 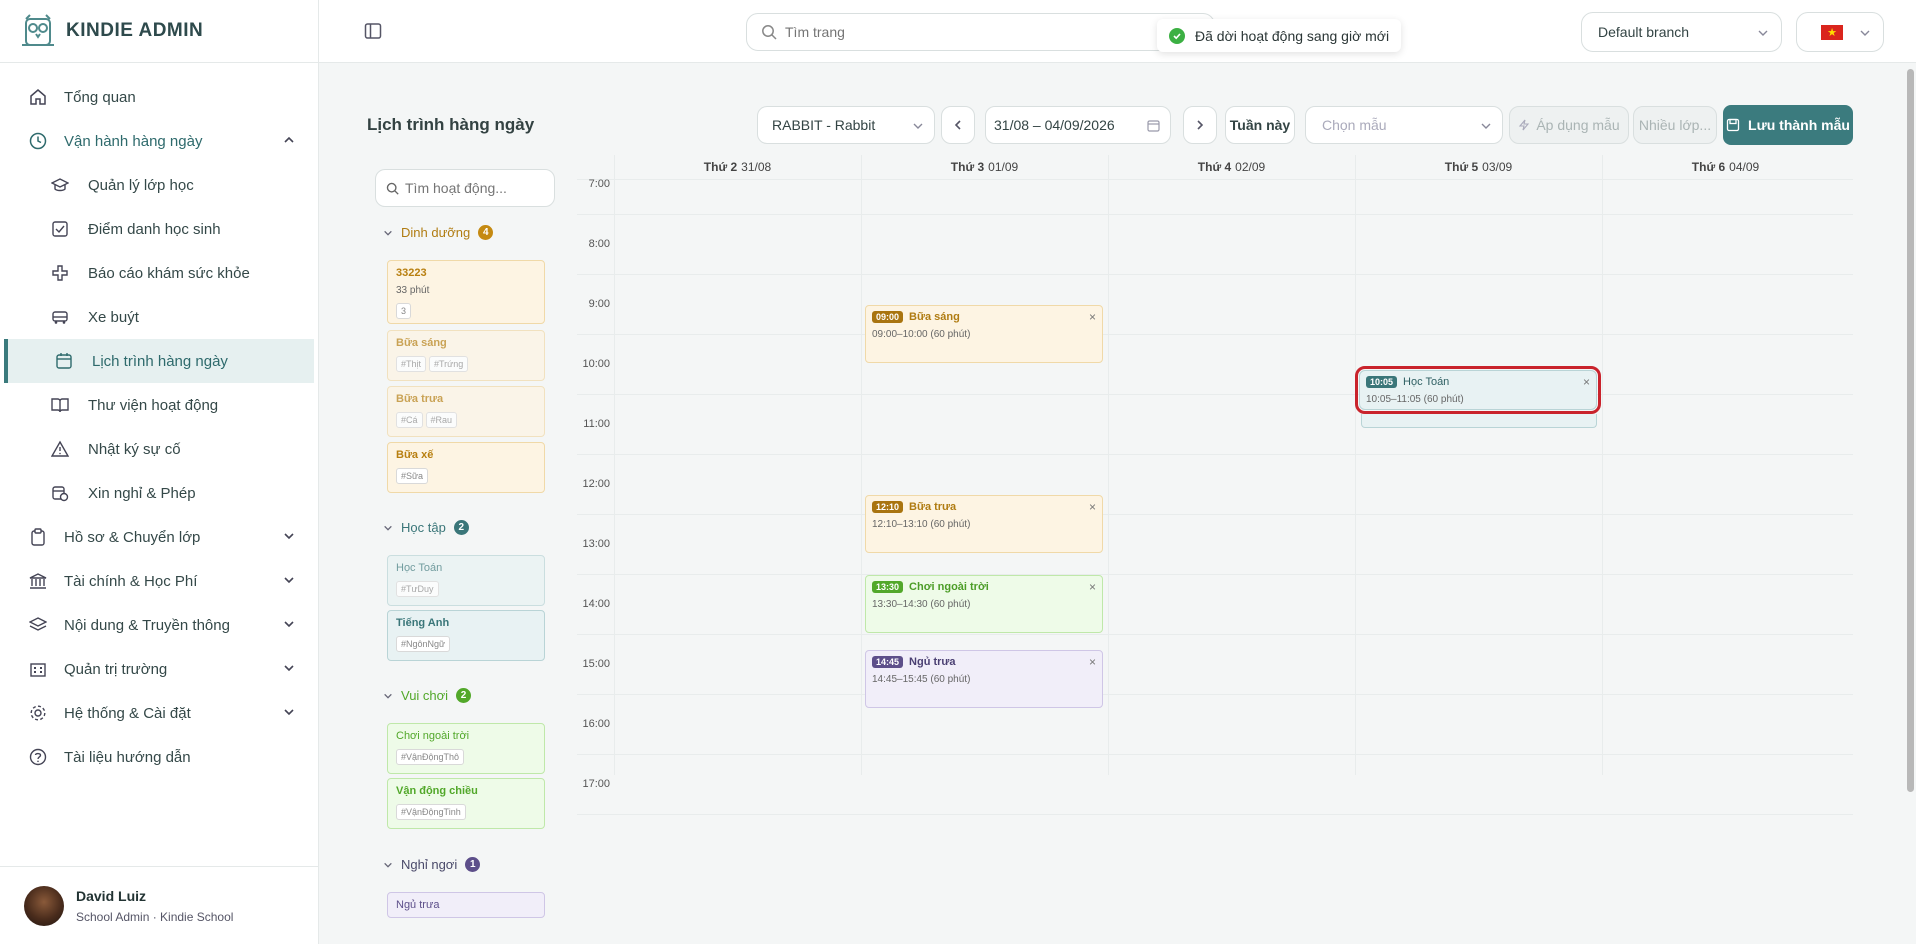 What do you see at coordinates (1910, 430) in the screenshot?
I see `scrollbar-thumb` at bounding box center [1910, 430].